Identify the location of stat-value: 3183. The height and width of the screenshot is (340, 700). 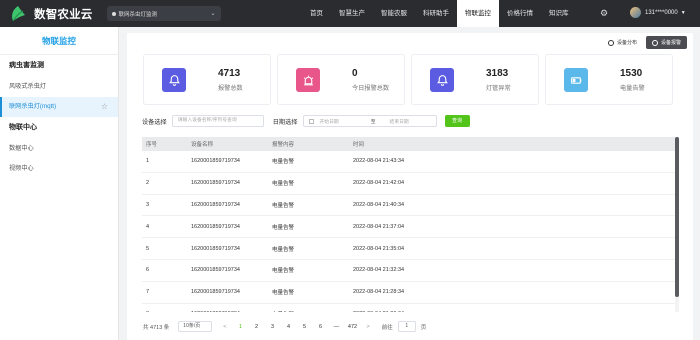
(497, 73).